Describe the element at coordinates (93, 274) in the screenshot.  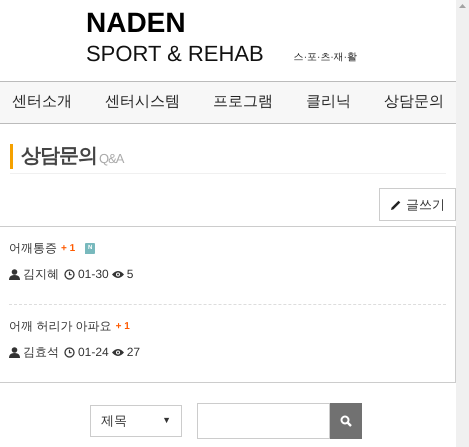
I see `post-date: 01-30` at that location.